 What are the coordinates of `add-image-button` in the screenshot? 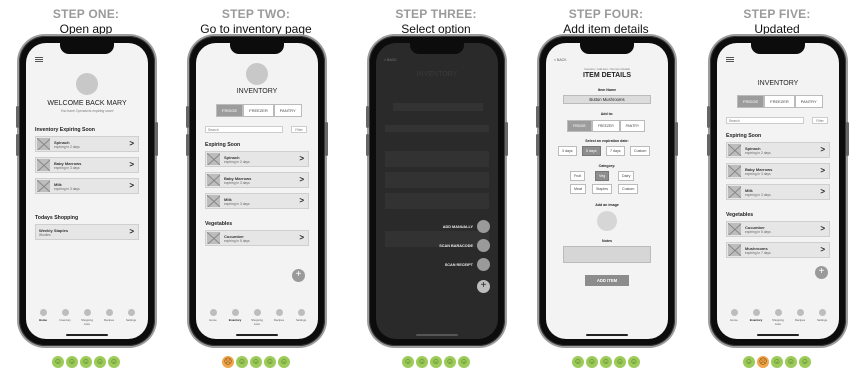 It's located at (607, 221).